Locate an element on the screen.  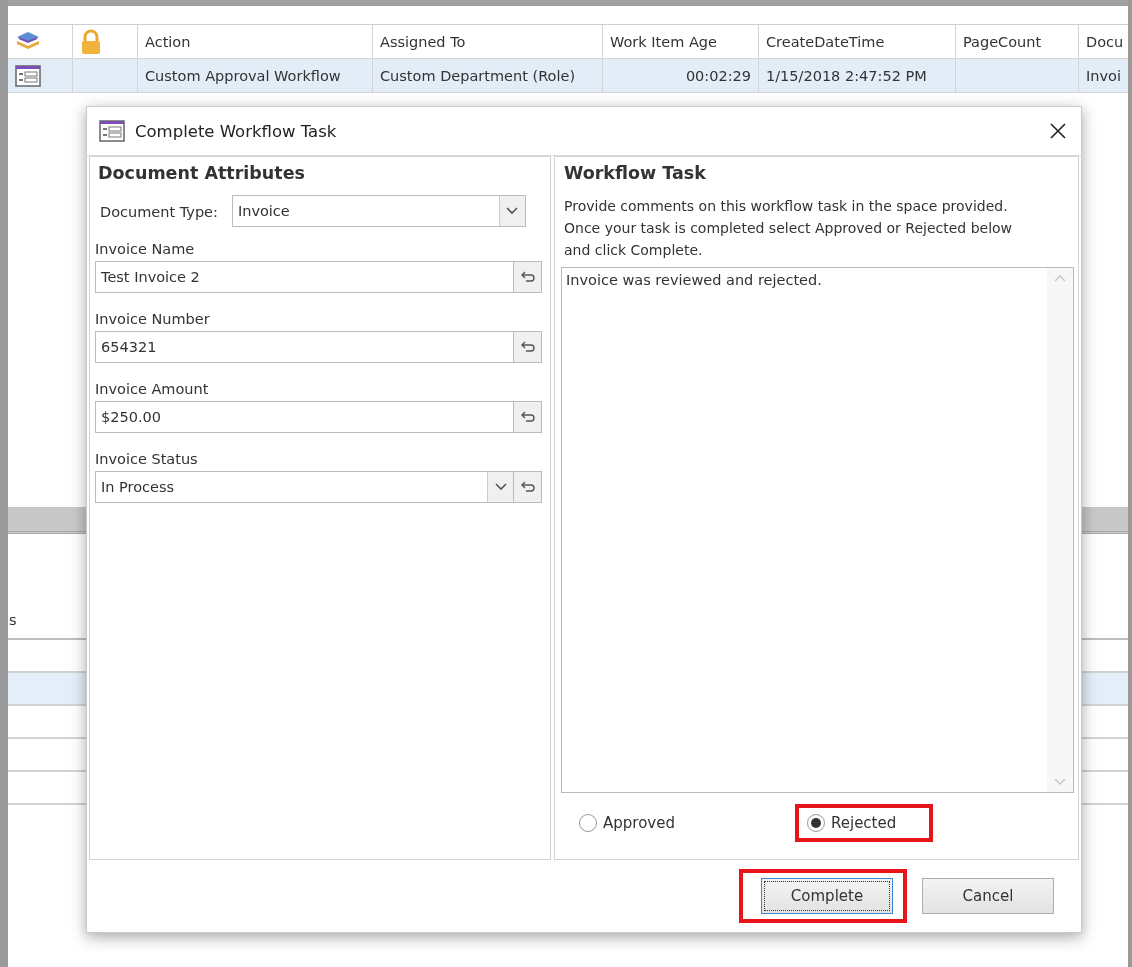
column-header: CreateDateTime is located at coordinates (825, 41).